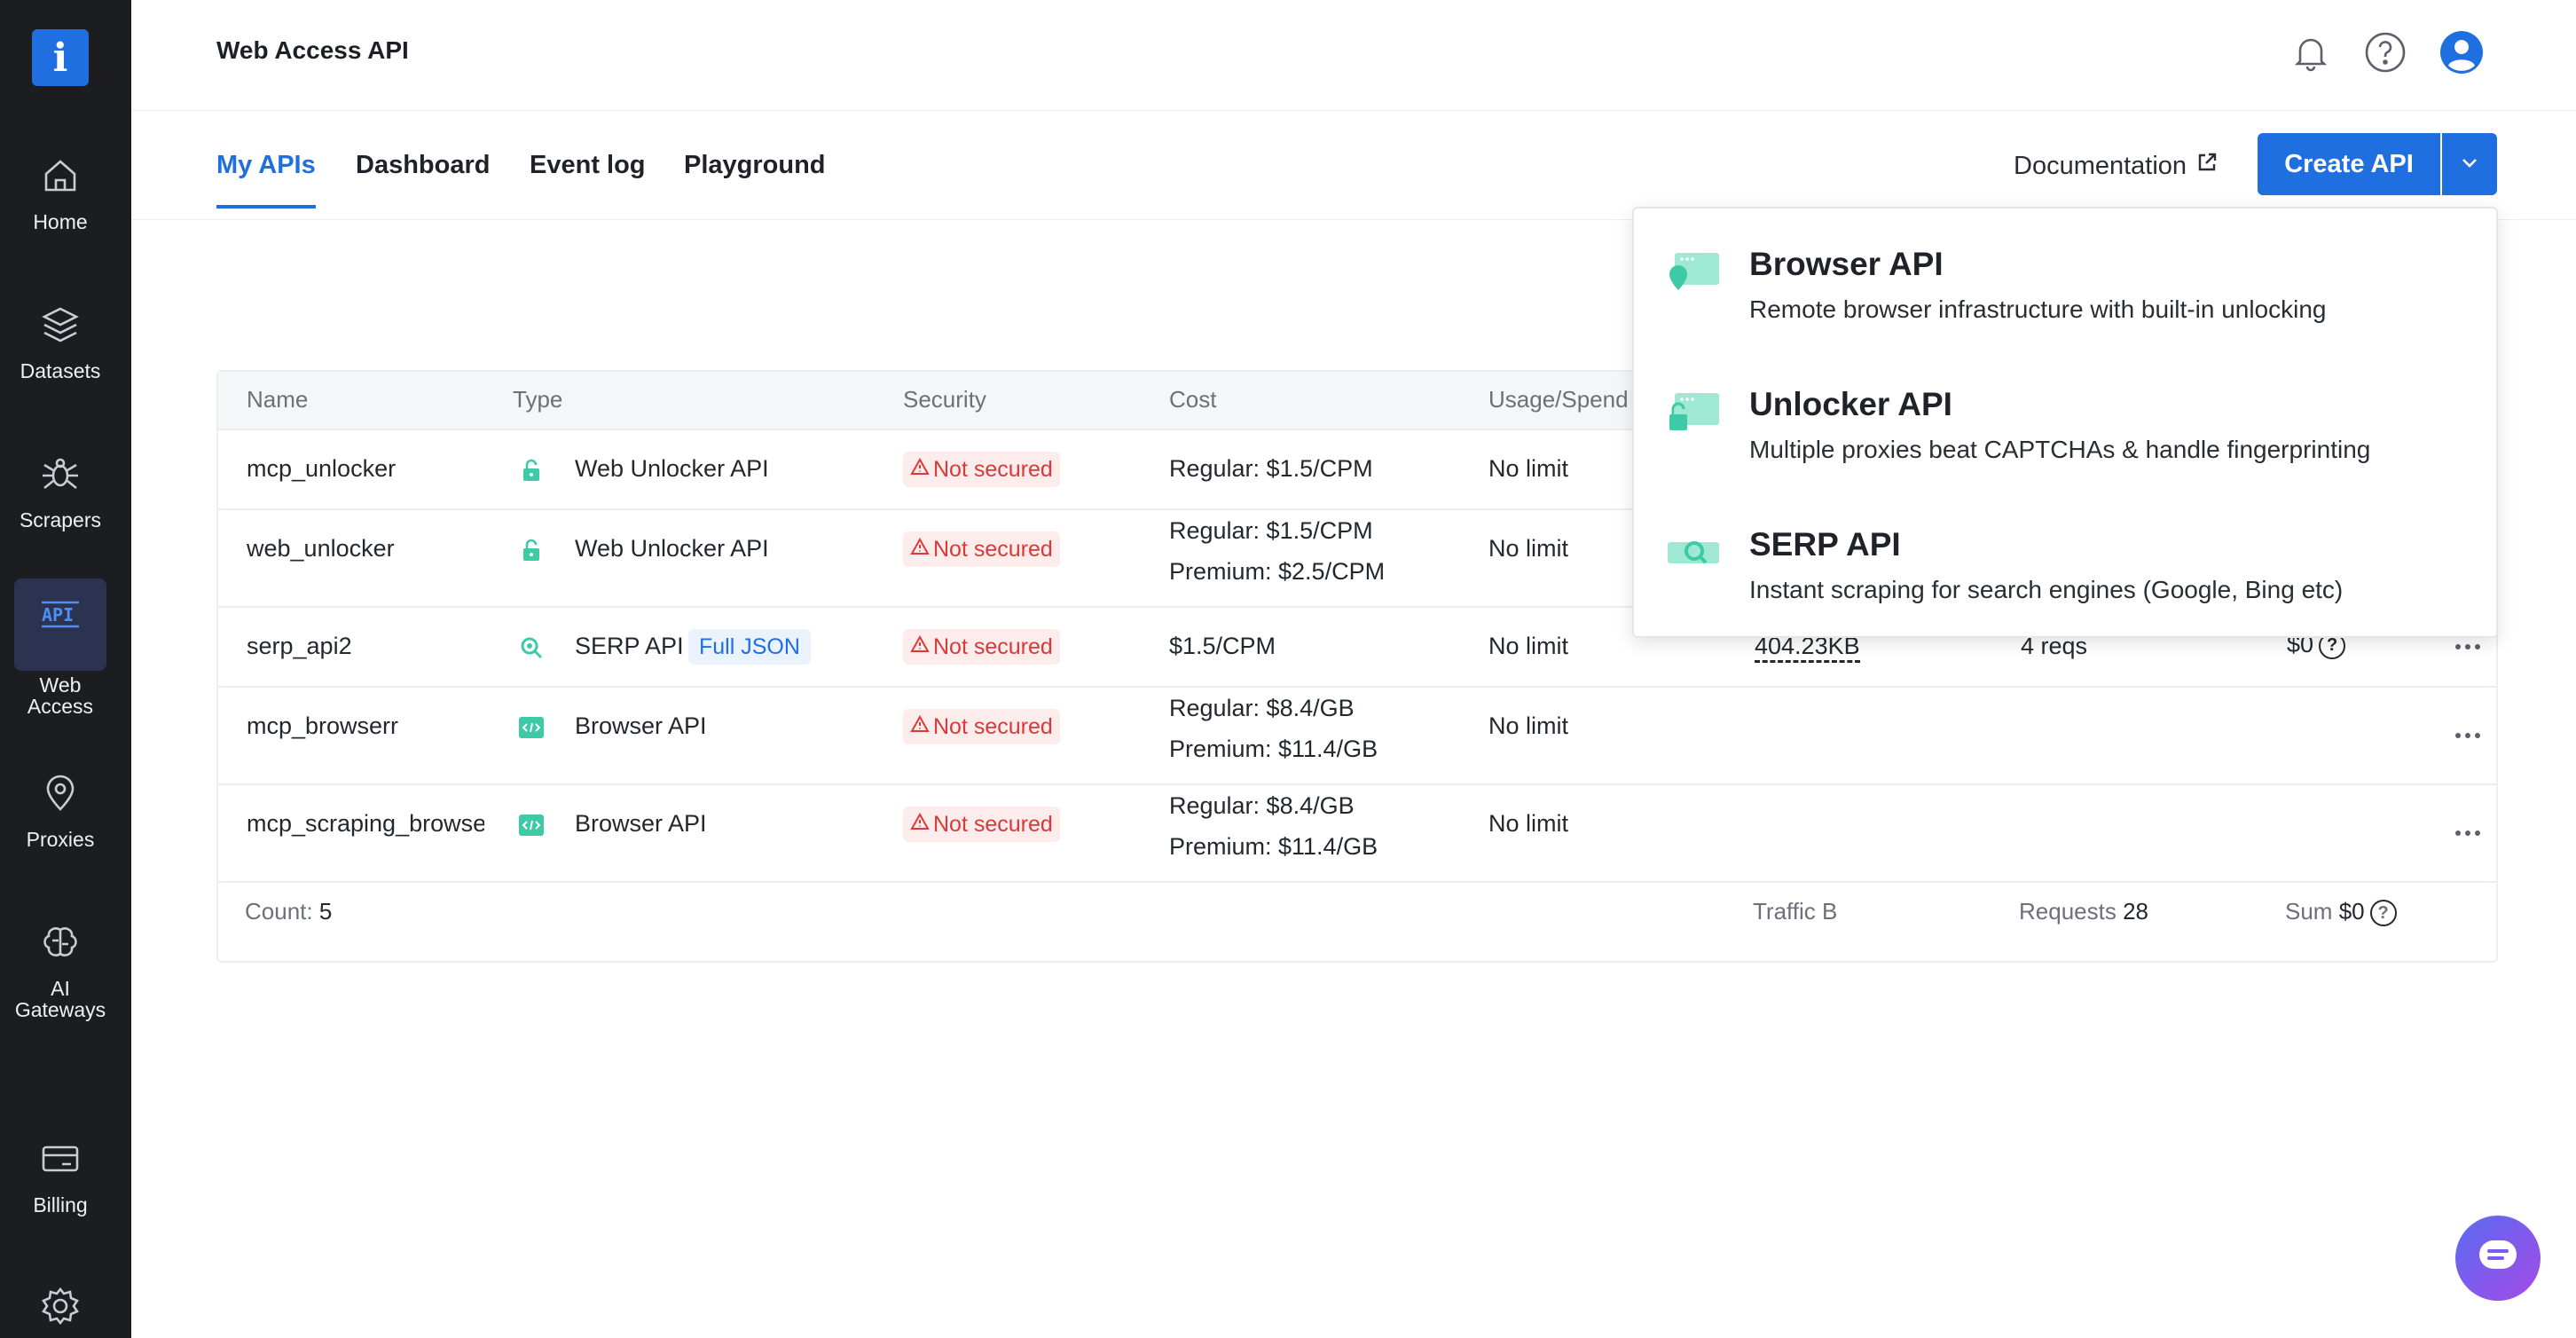 This screenshot has height=1338, width=2576. I want to click on tab-playground: Playground, so click(755, 178).